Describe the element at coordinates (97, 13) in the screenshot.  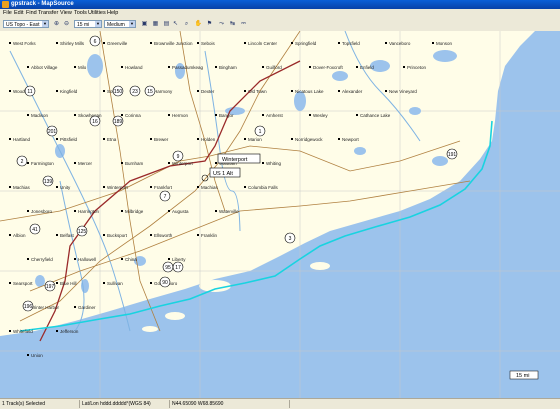
I see `menu-utilities: Utilities` at that location.